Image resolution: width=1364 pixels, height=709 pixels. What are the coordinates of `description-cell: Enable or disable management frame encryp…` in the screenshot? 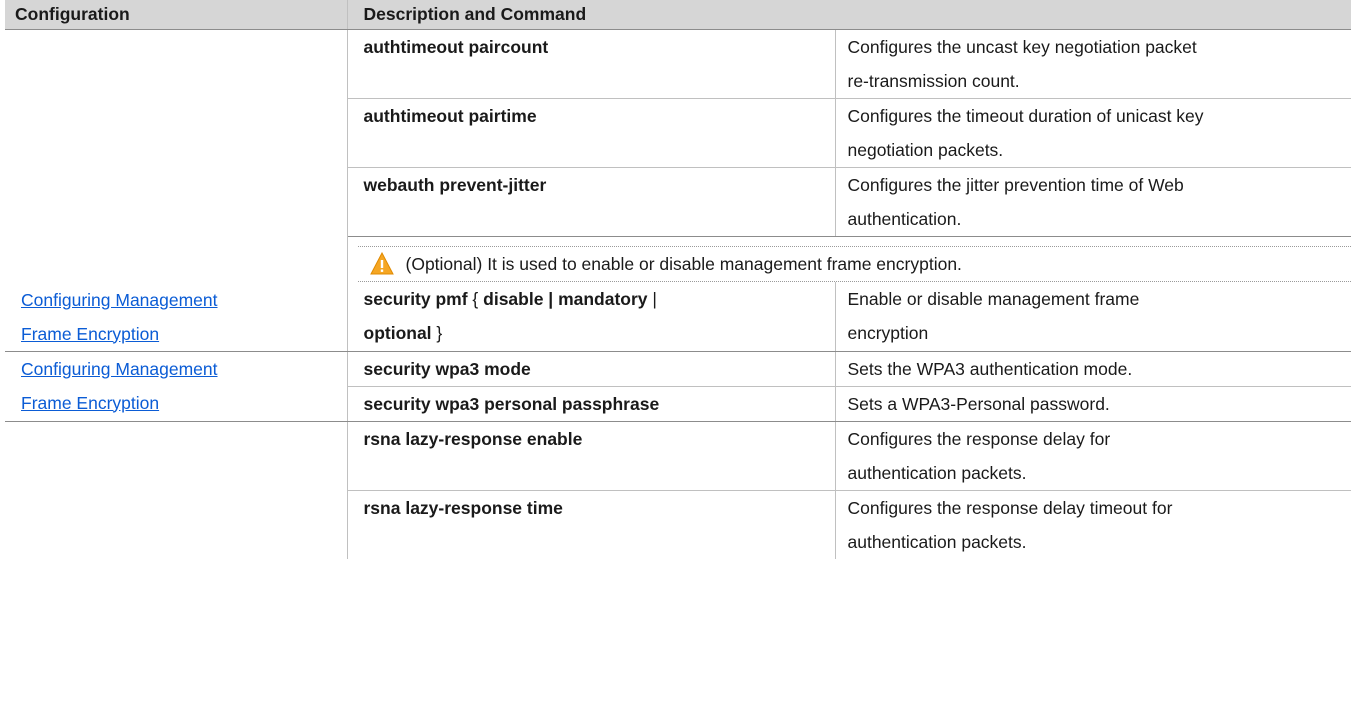 It's located at (1093, 317).